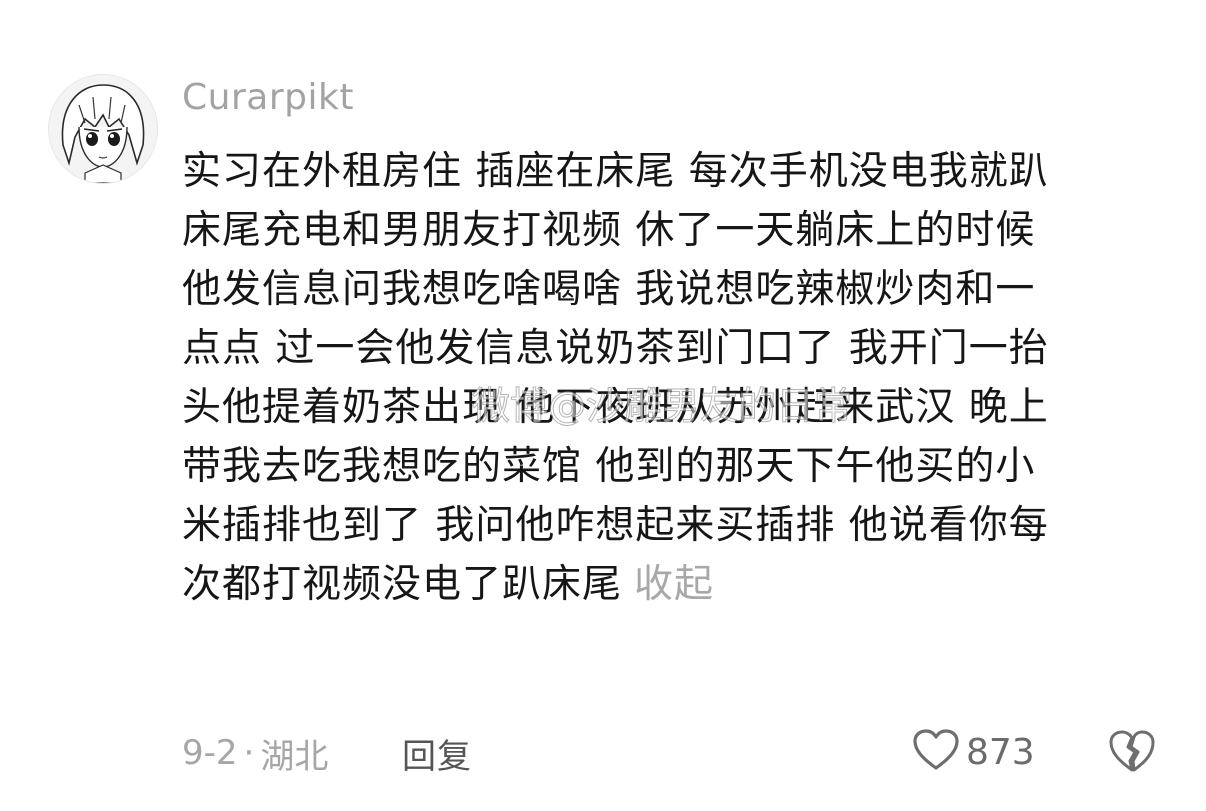  I want to click on comment-line: 点点 过一会他发信息说奶茶到门口了 我开门一抬, so click(615, 348).